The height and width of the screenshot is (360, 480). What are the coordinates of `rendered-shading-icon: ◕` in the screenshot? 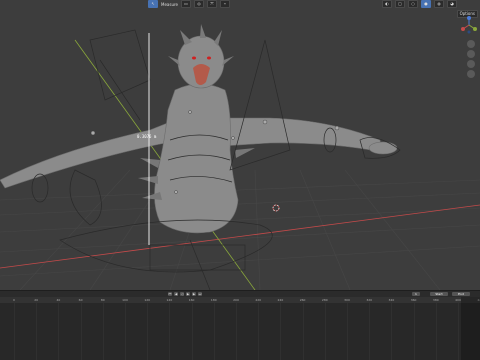 It's located at (452, 4).